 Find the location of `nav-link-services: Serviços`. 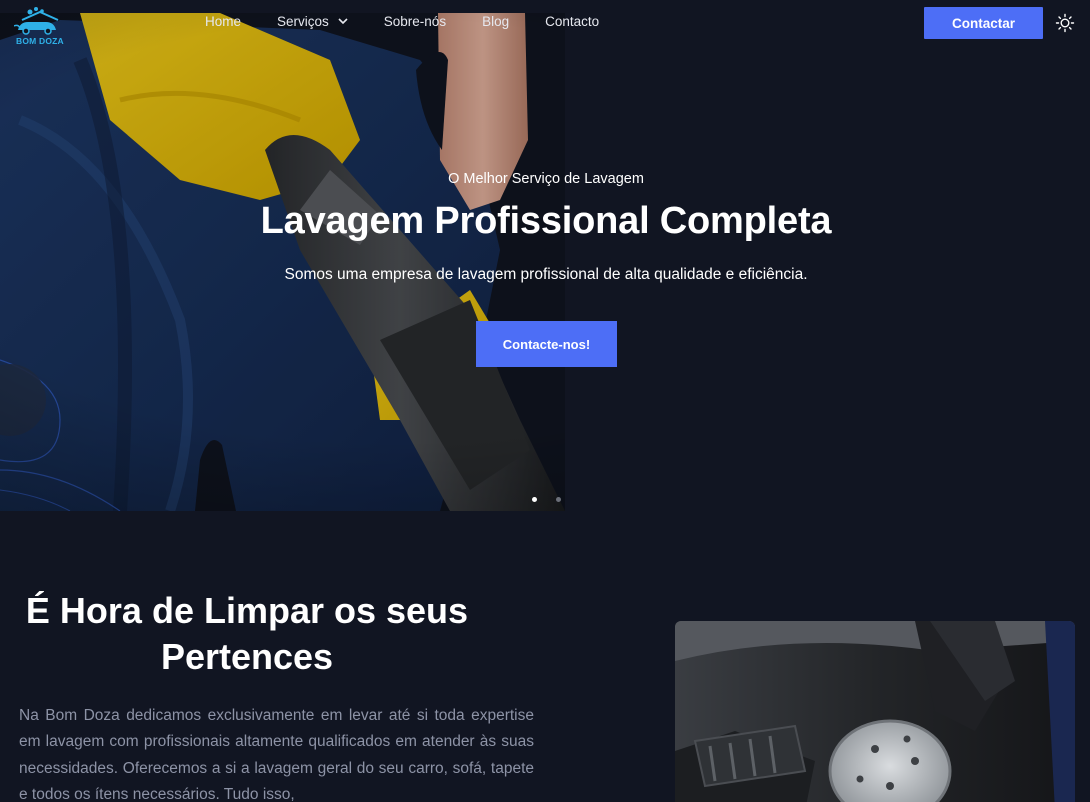

nav-link-services: Serviços is located at coordinates (312, 21).